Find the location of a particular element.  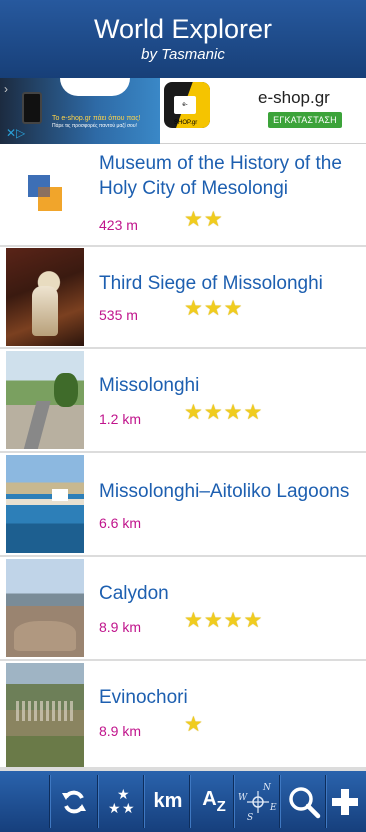

place-name: Missolonghi is located at coordinates (149, 385).